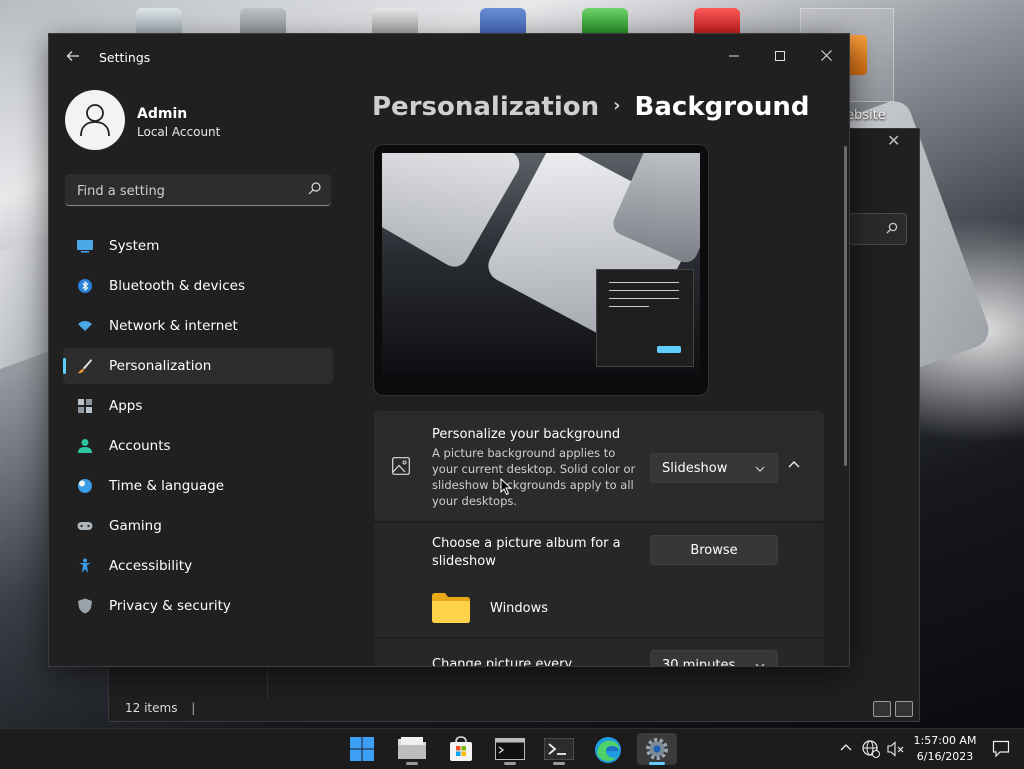  What do you see at coordinates (893, 140) in the screenshot?
I see `close-icon: ✕` at bounding box center [893, 140].